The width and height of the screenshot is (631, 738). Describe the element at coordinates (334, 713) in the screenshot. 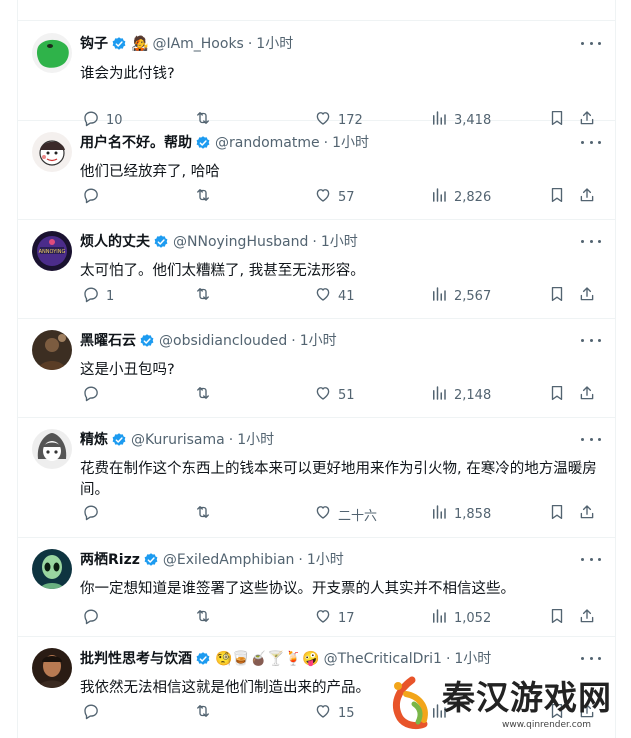

I see `like-button: 15` at that location.